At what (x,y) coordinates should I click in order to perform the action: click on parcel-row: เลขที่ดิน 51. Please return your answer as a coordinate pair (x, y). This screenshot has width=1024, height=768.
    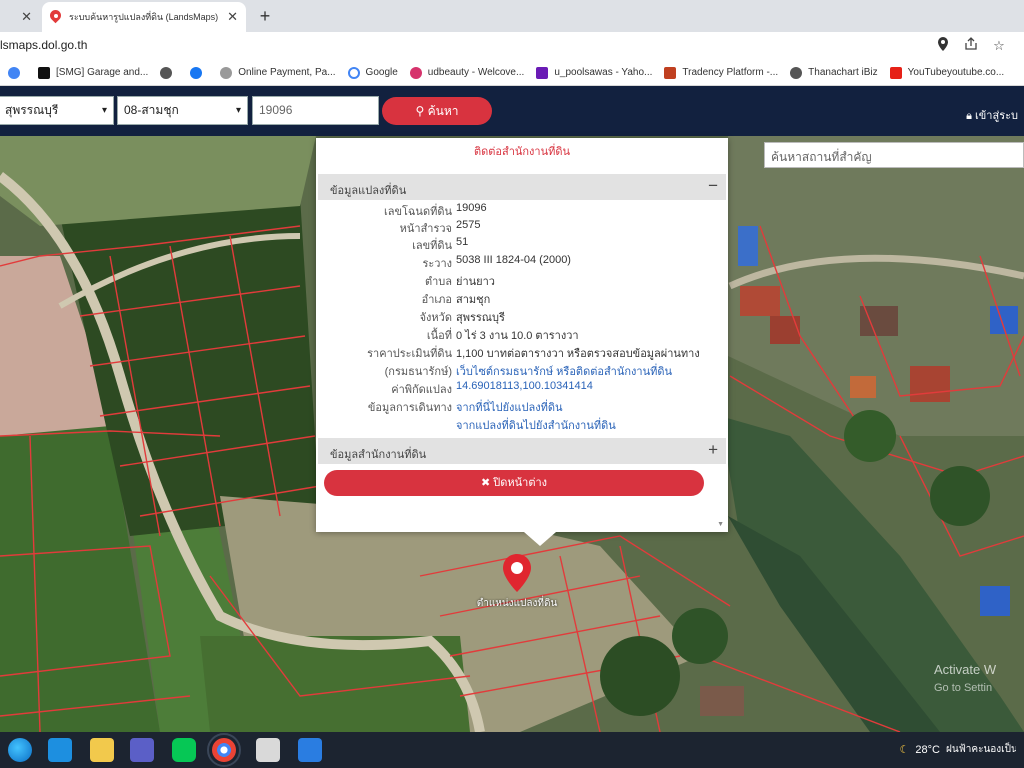
    Looking at the image, I should click on (440, 244).